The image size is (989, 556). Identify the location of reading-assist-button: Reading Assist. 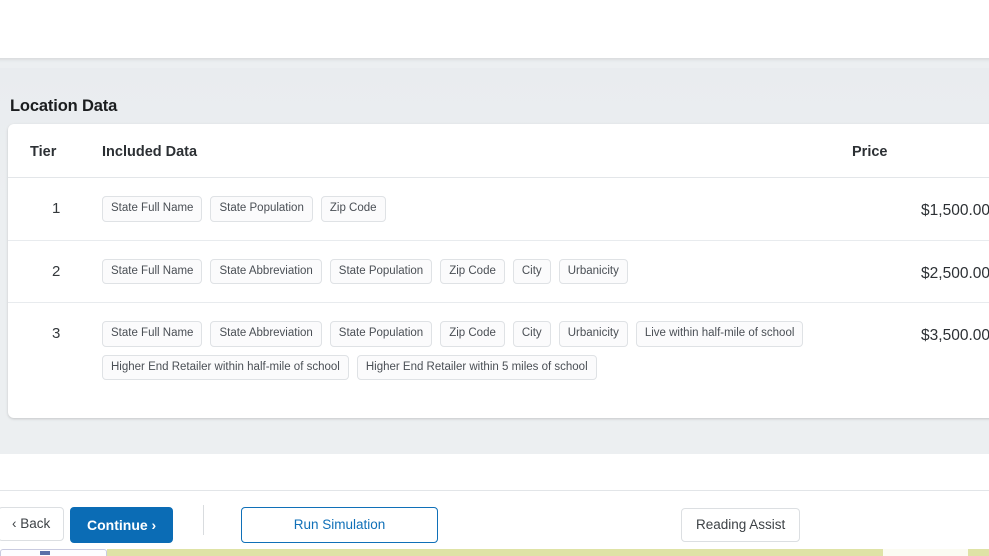
(741, 525).